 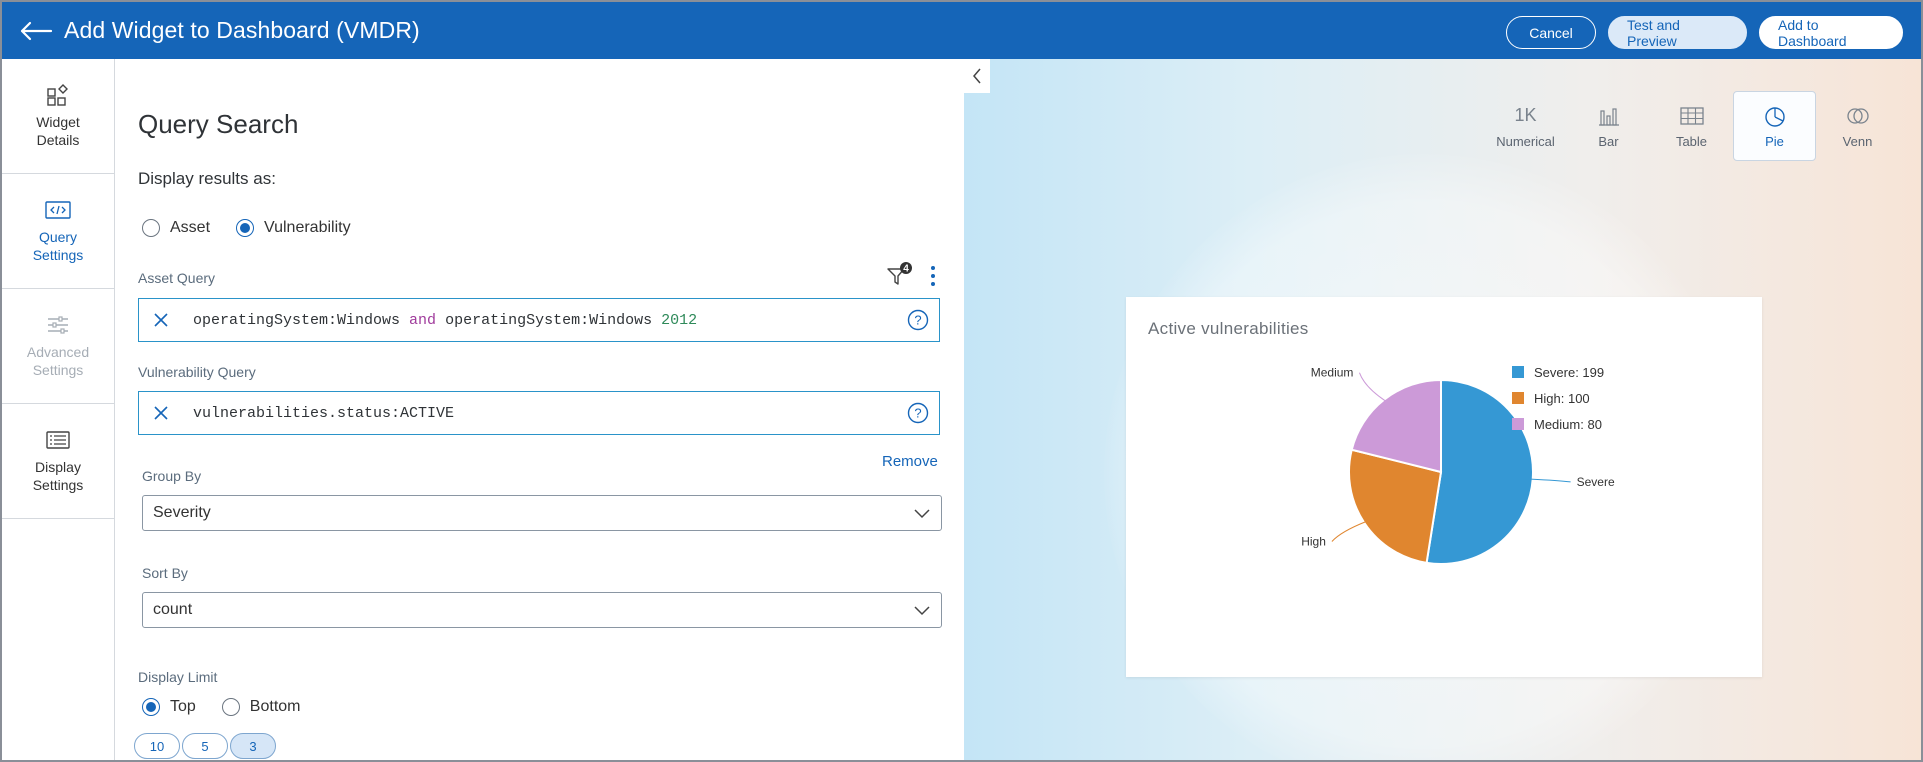 I want to click on sidebar-item-display-settings: Display Settings, so click(x=58, y=461).